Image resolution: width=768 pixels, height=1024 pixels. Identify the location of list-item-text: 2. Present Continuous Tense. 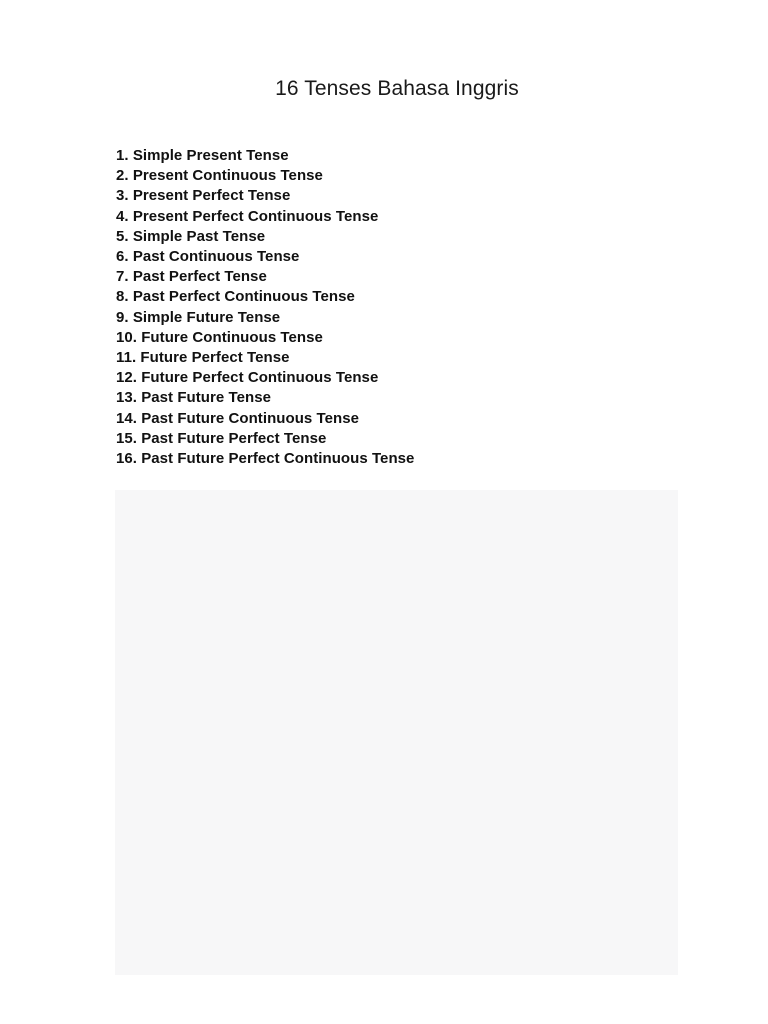
(219, 176).